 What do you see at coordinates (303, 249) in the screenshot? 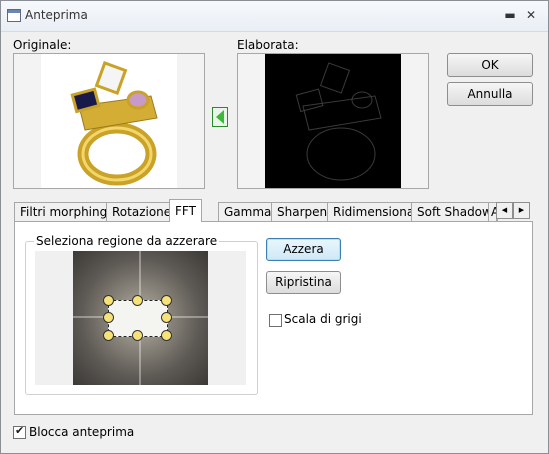
I see `reset-region-button: Azzera` at bounding box center [303, 249].